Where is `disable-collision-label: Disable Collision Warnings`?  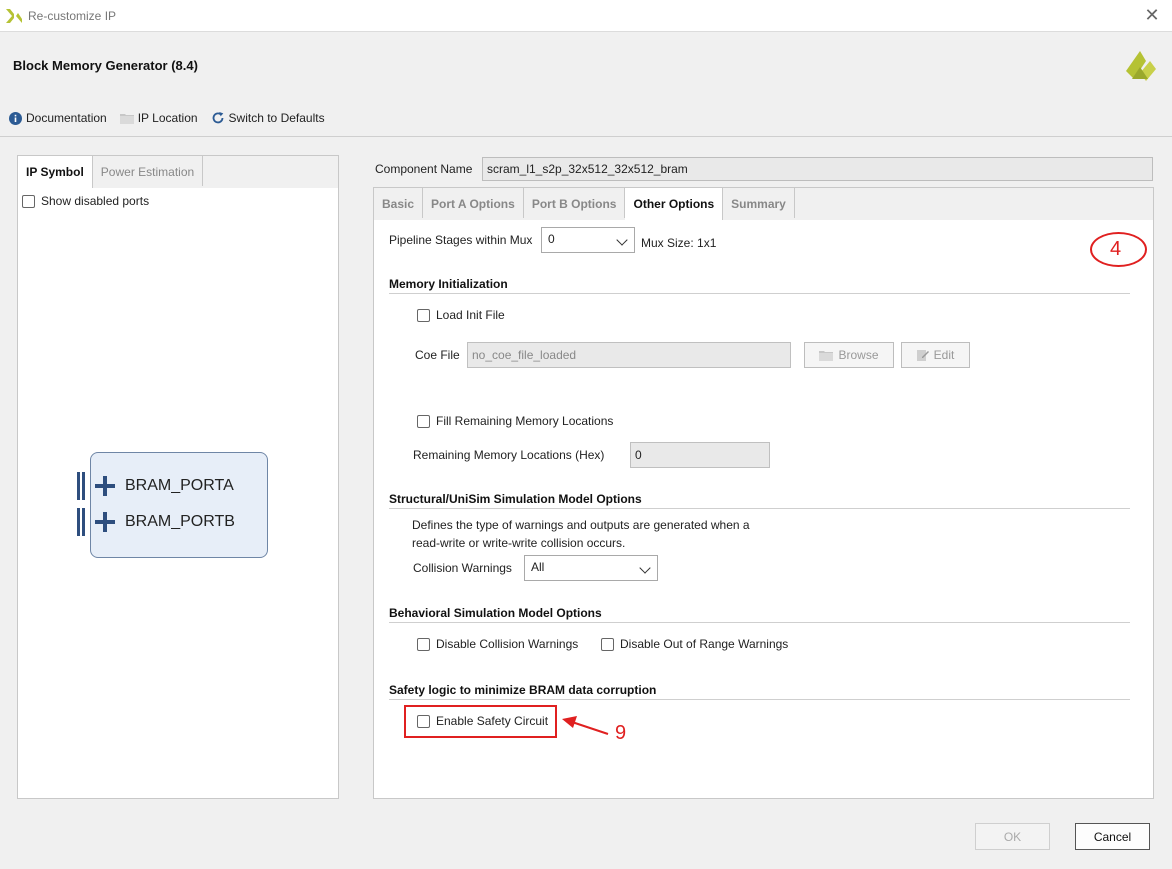
disable-collision-label: Disable Collision Warnings is located at coordinates (507, 644).